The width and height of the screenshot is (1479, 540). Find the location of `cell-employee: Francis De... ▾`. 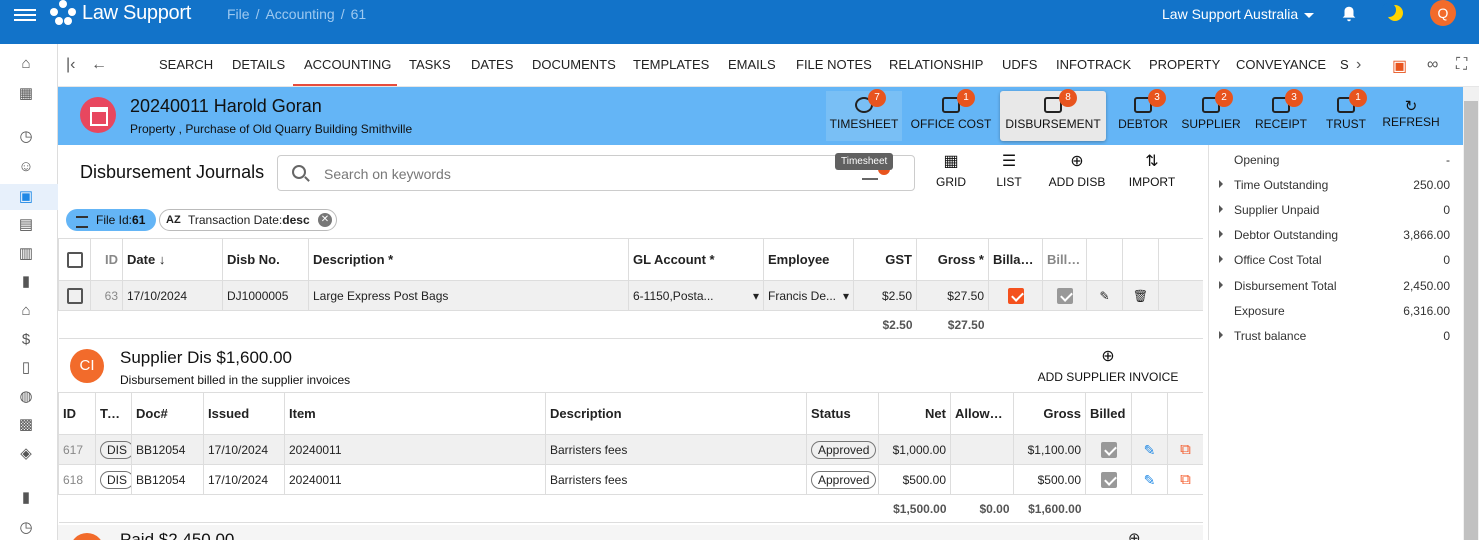

cell-employee: Francis De... ▾ is located at coordinates (808, 295).